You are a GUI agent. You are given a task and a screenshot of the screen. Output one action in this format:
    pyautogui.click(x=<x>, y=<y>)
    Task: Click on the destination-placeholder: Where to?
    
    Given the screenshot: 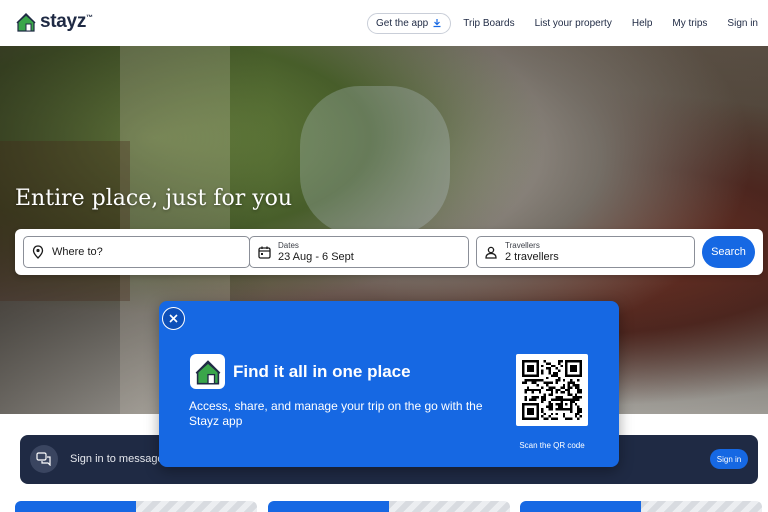 What is the action you would take?
    pyautogui.click(x=77, y=252)
    